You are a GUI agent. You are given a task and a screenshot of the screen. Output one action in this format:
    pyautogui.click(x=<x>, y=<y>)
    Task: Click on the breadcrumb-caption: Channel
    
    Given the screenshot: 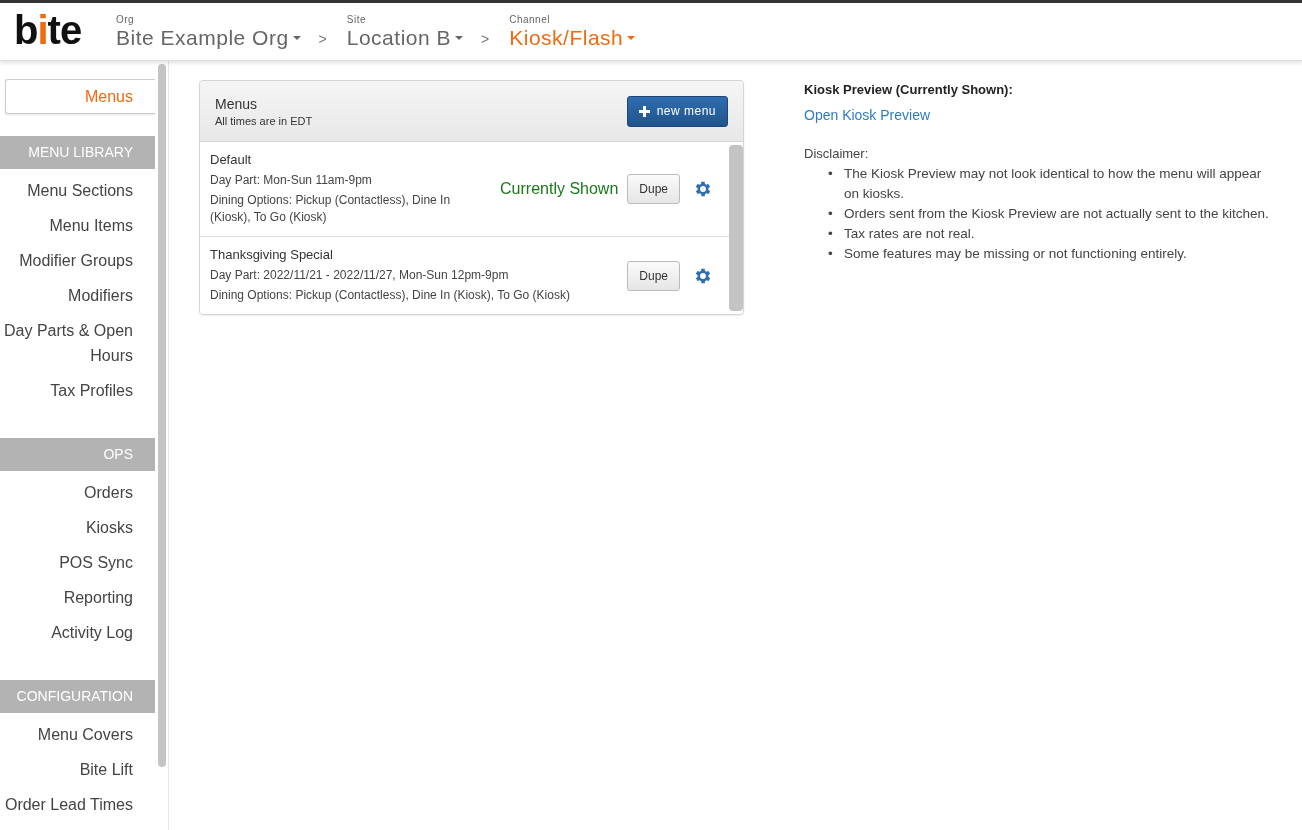 What is the action you would take?
    pyautogui.click(x=529, y=19)
    